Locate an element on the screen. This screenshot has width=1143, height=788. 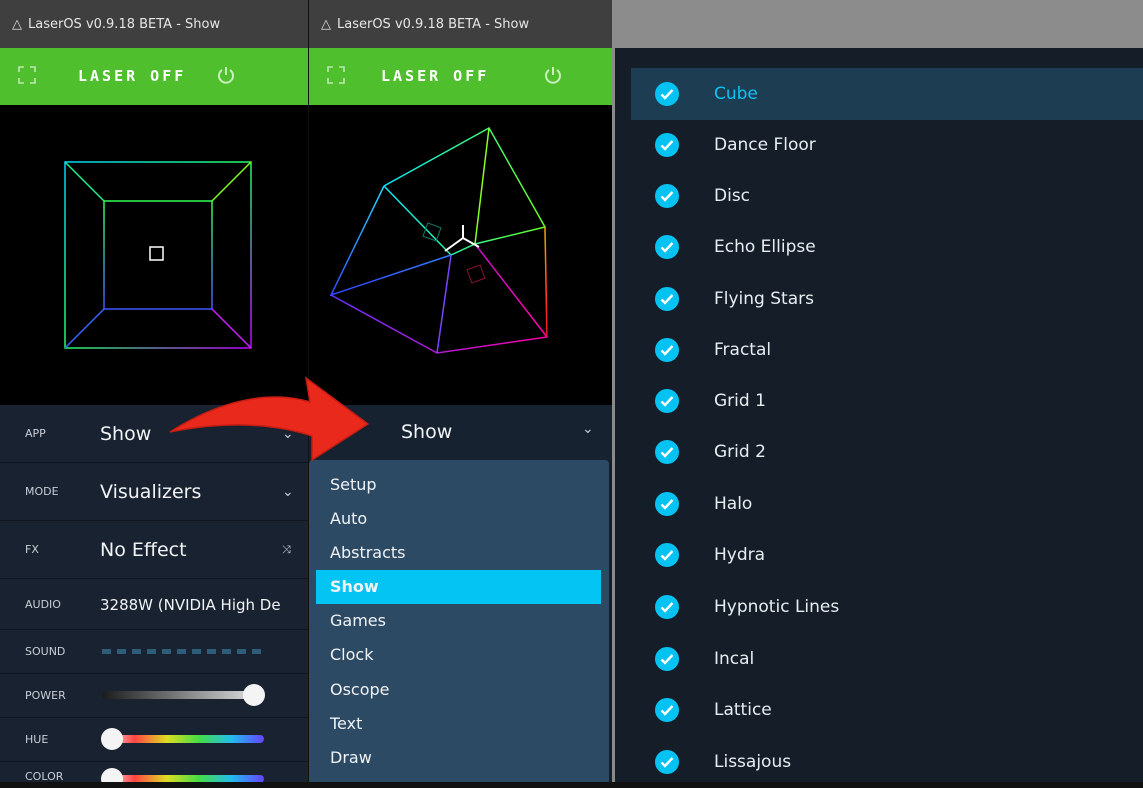
left-window-title: LaserOS v0.9.18 BETA - Show is located at coordinates (124, 24).